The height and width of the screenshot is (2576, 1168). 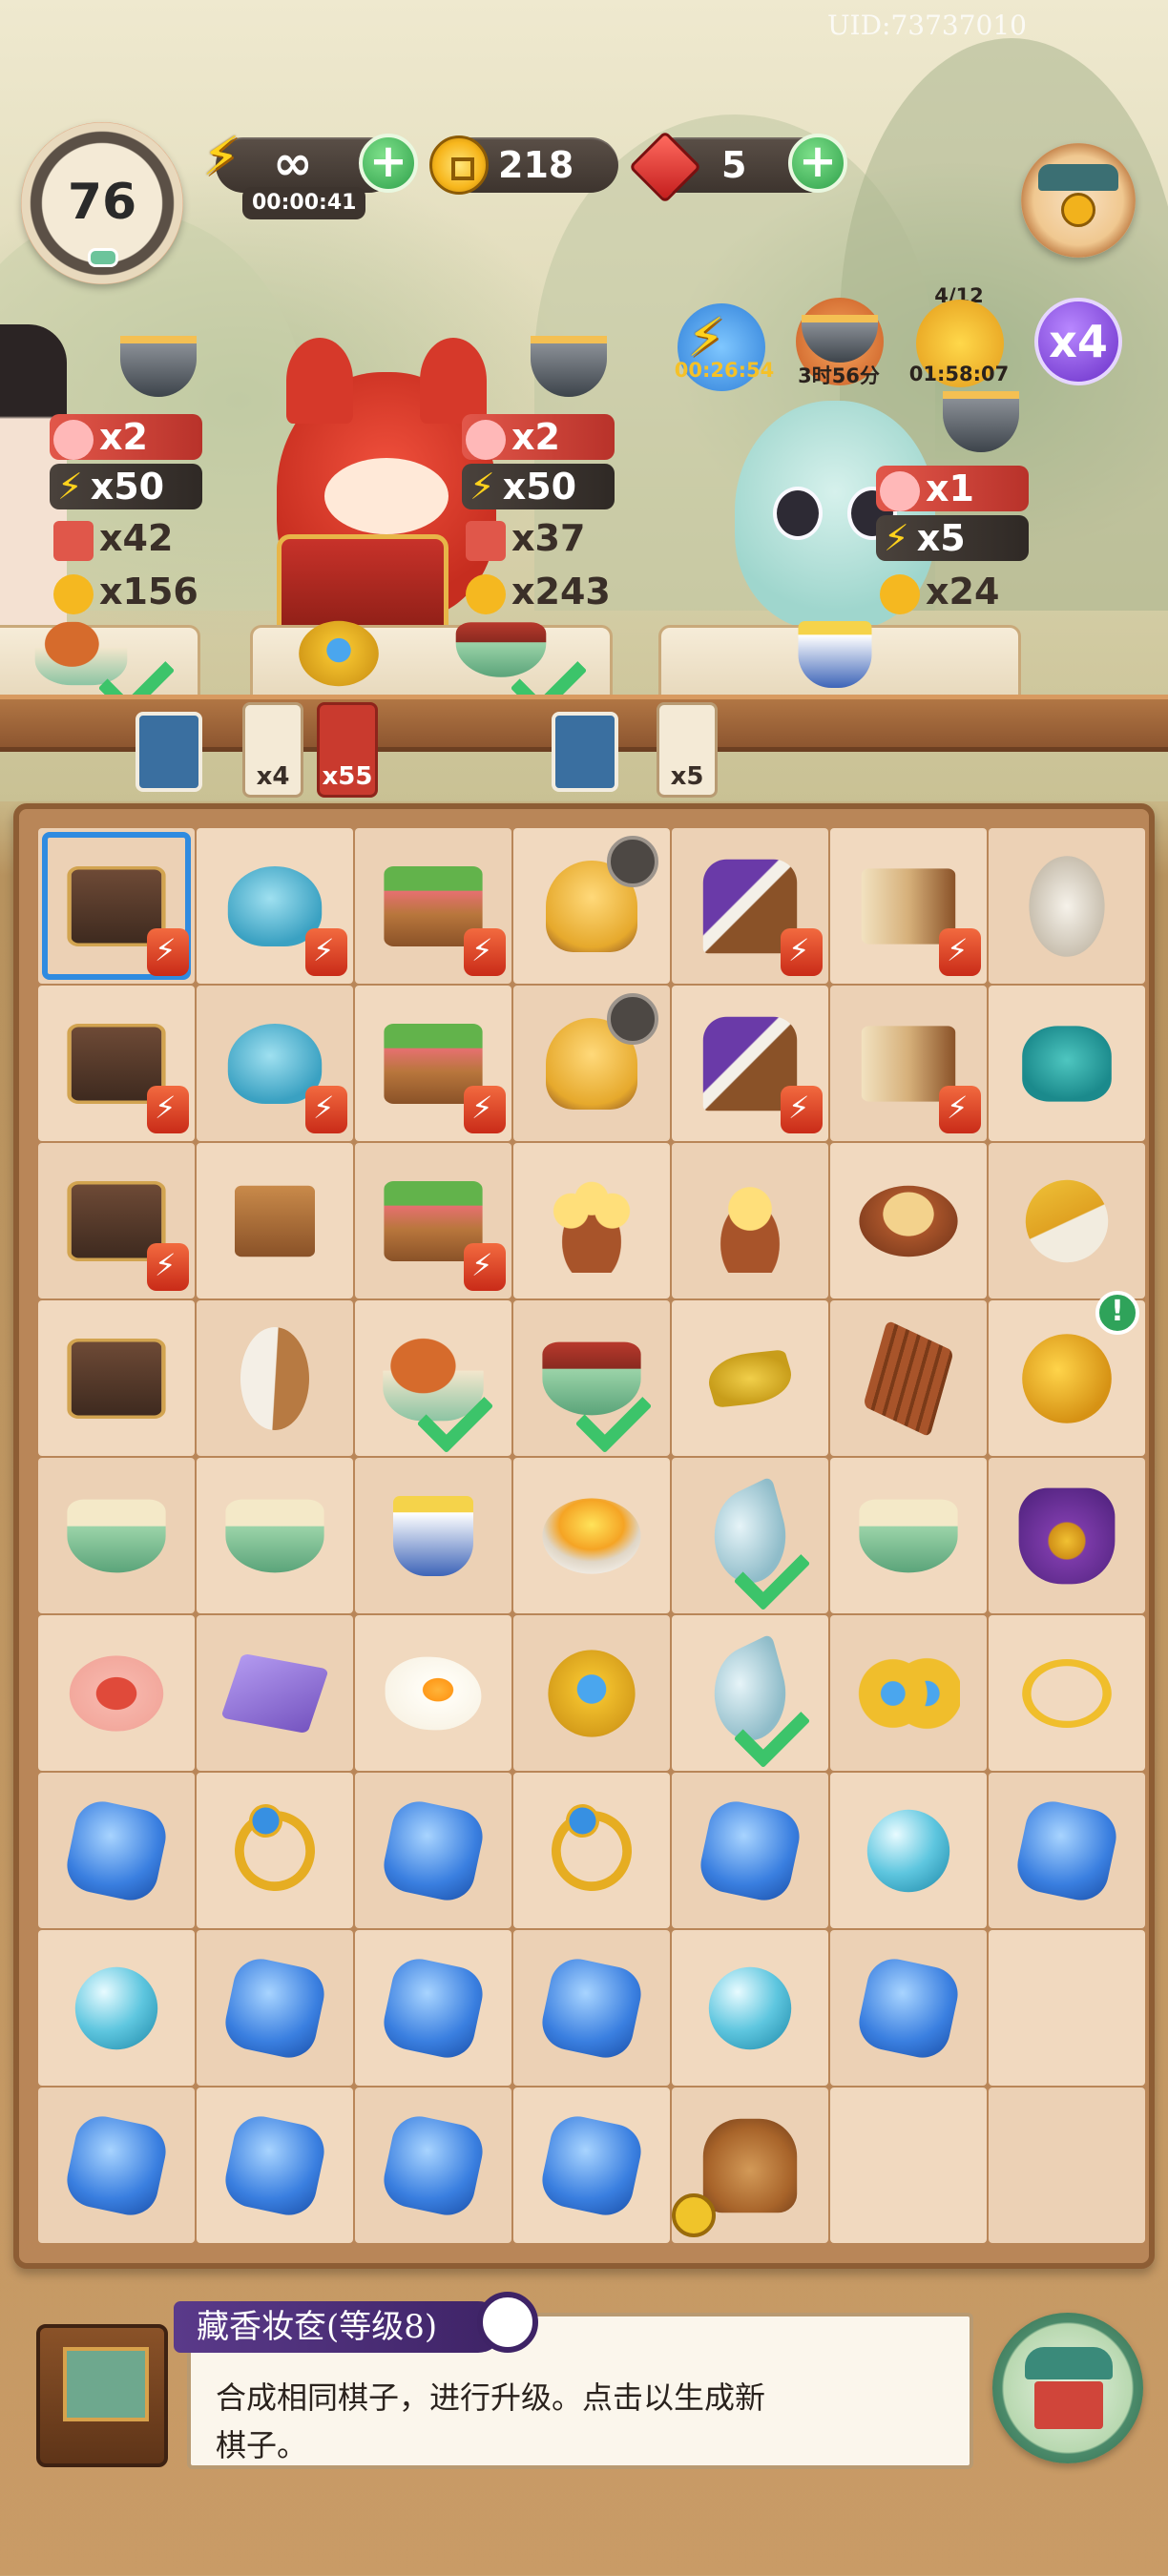 What do you see at coordinates (1067, 1378) in the screenshot?
I see `coin-pouch-item` at bounding box center [1067, 1378].